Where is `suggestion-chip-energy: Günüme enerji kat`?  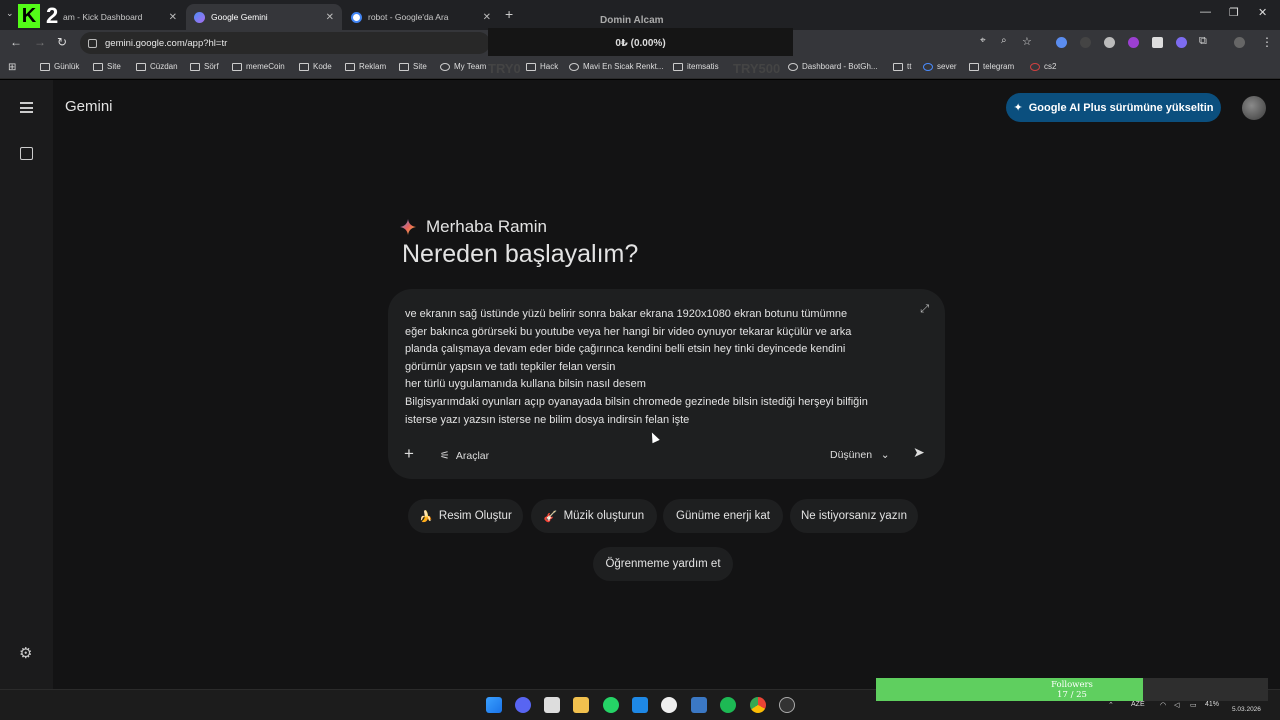 suggestion-chip-energy: Günüme enerji kat is located at coordinates (723, 516).